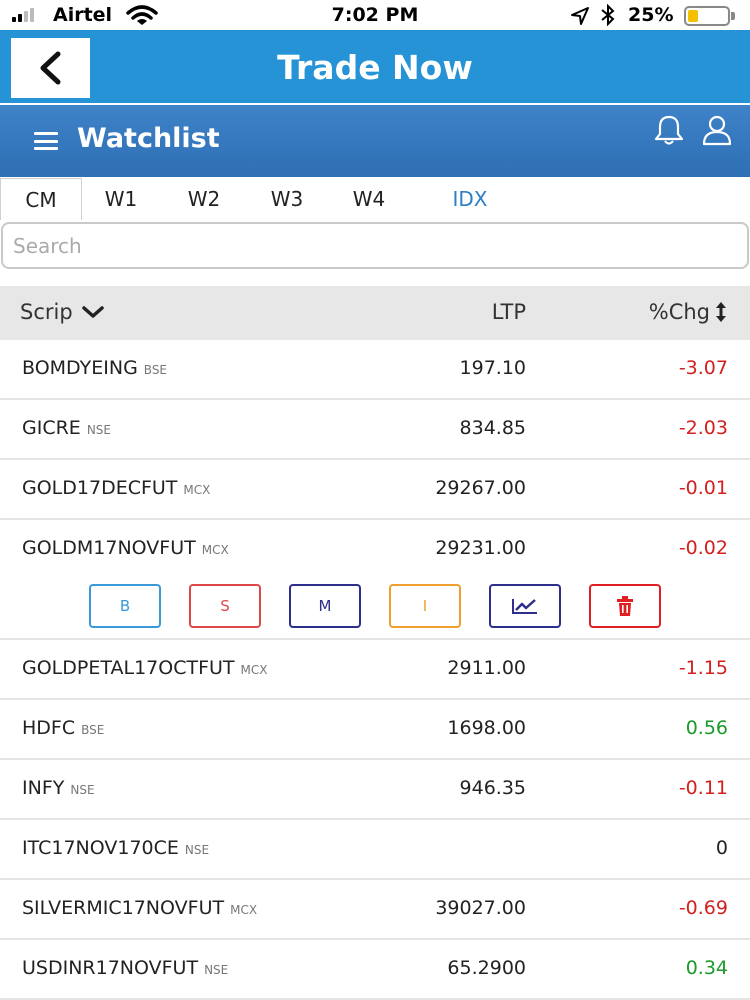 The height and width of the screenshot is (1000, 750). I want to click on ltp-value: 29231.00, so click(480, 548).